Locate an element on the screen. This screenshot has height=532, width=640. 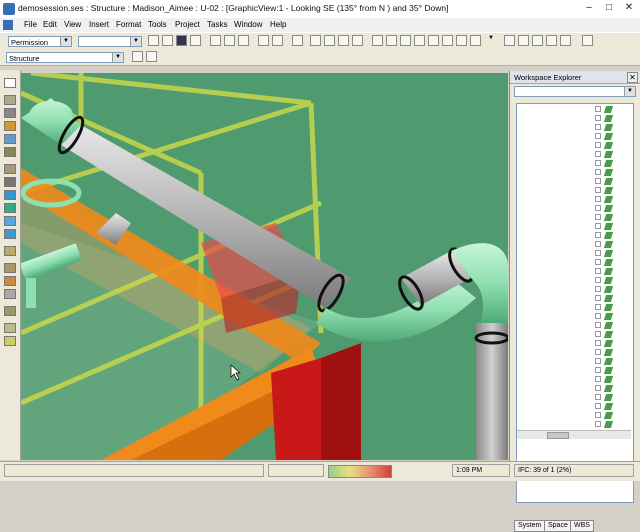
menu-project: Project is located at coordinates (187, 24).